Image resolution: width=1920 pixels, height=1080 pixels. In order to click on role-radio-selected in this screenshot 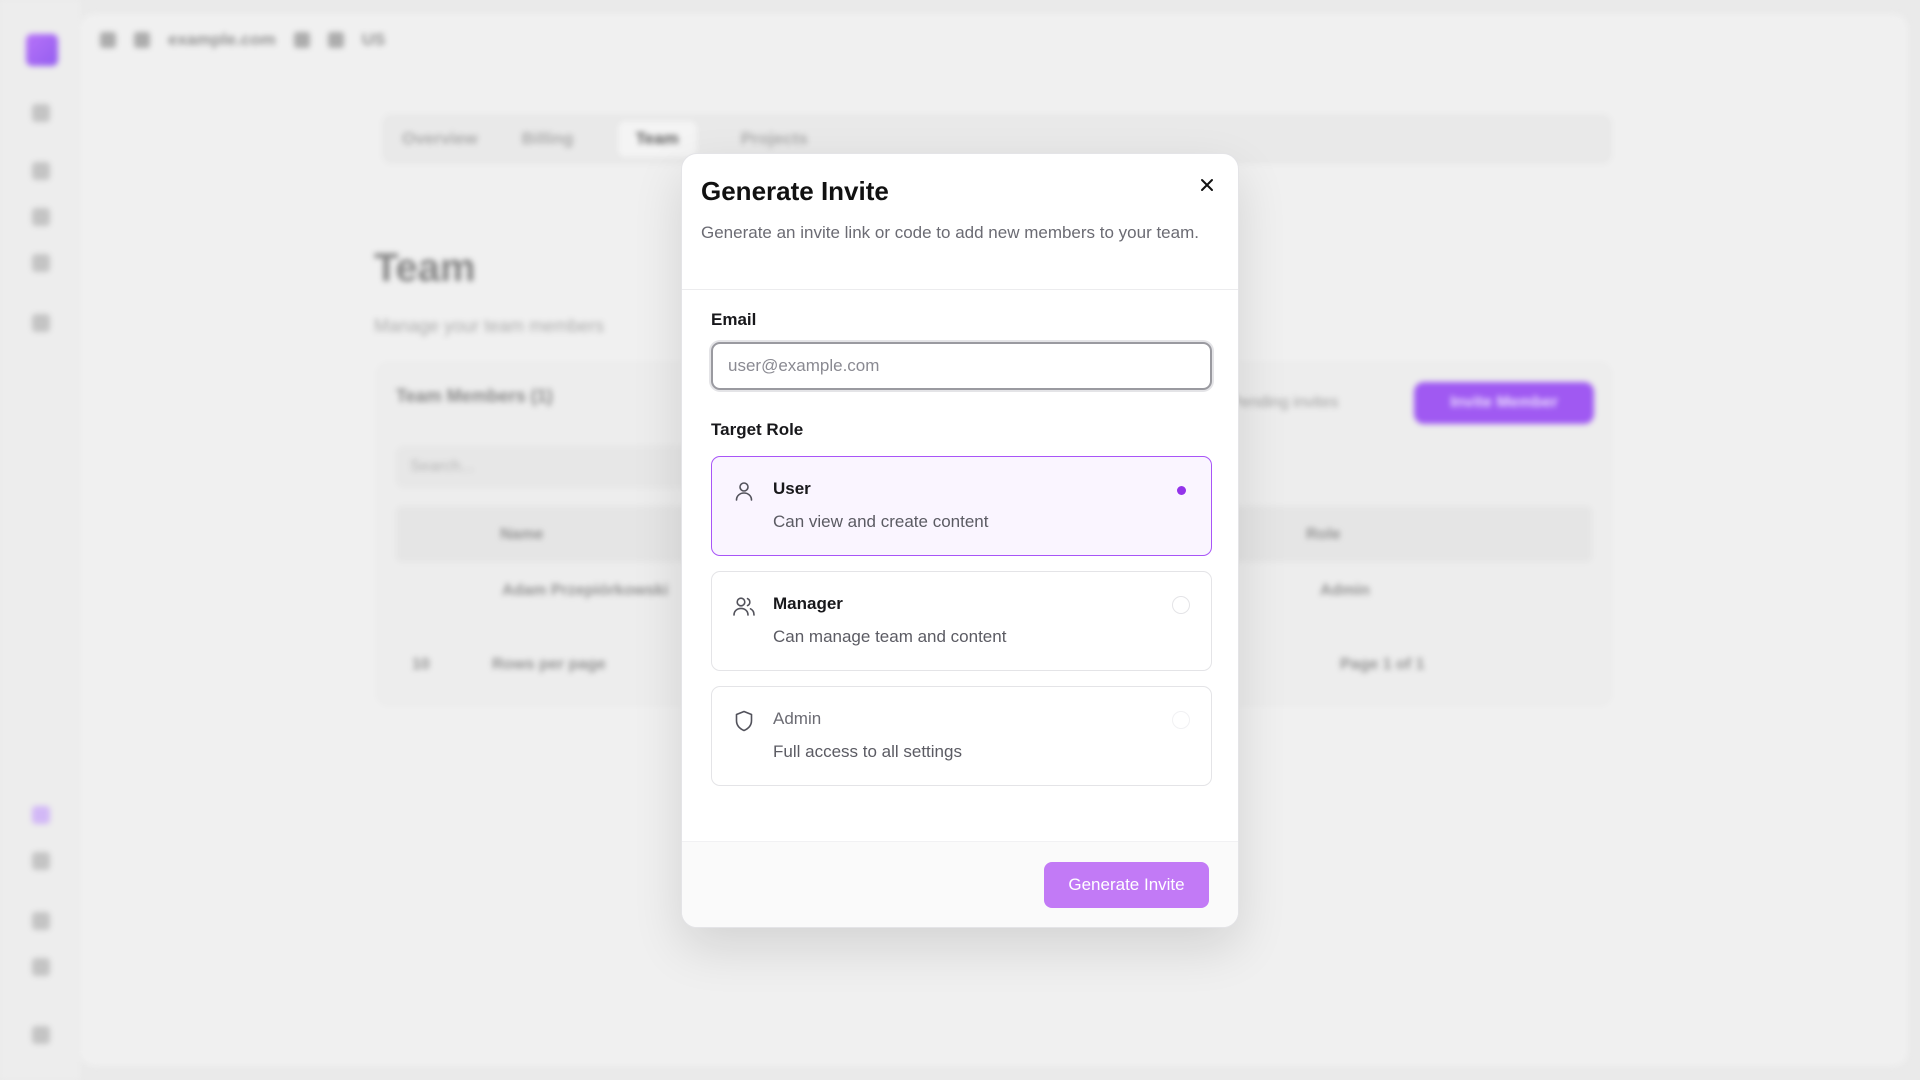, I will do `click(1181, 490)`.